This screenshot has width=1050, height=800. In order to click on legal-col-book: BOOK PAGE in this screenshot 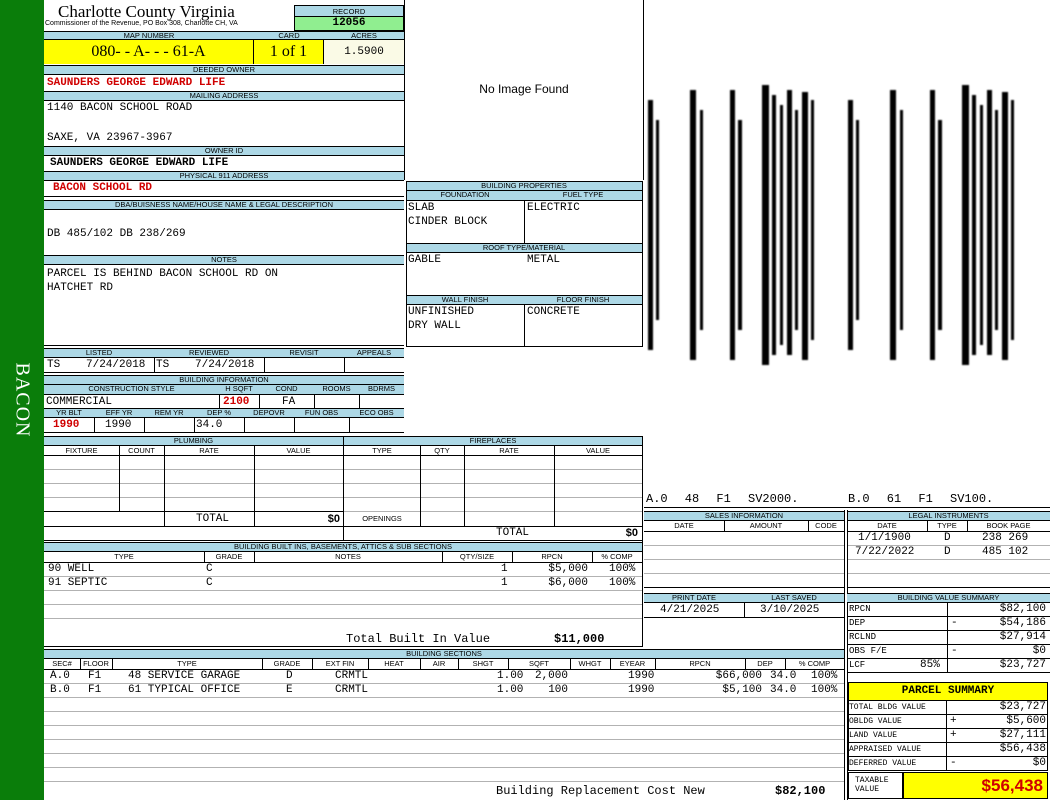, I will do `click(1008, 525)`.